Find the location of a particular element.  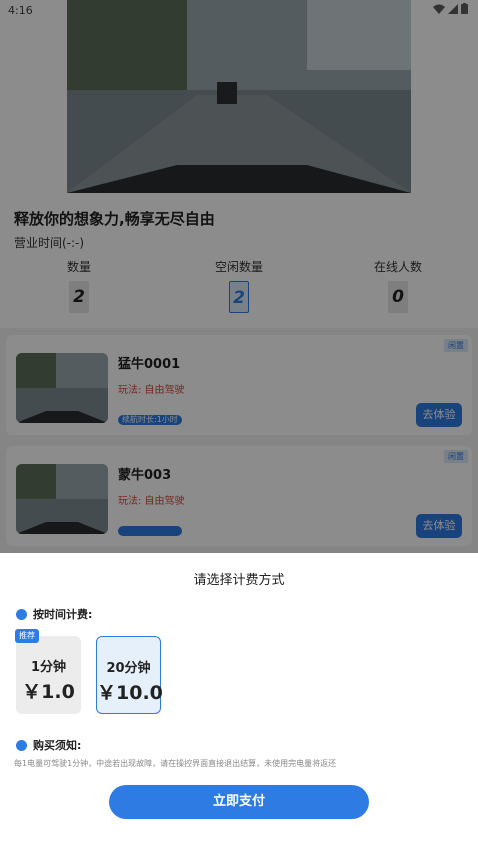

sheet-title: 请选择计费方式 is located at coordinates (239, 580).